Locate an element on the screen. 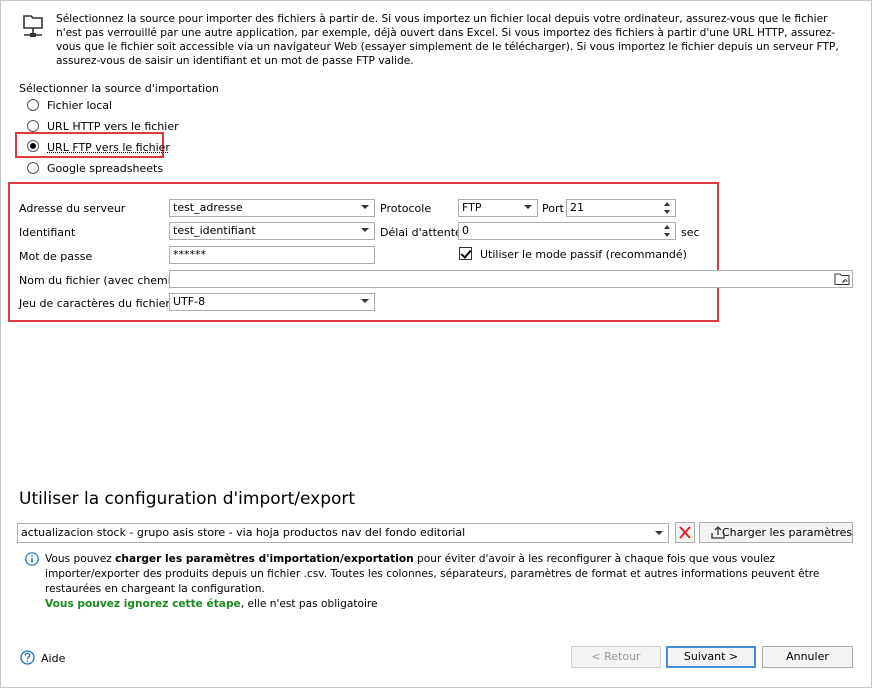 This screenshot has width=872, height=688. charset-value: UTF-8 is located at coordinates (189, 301).